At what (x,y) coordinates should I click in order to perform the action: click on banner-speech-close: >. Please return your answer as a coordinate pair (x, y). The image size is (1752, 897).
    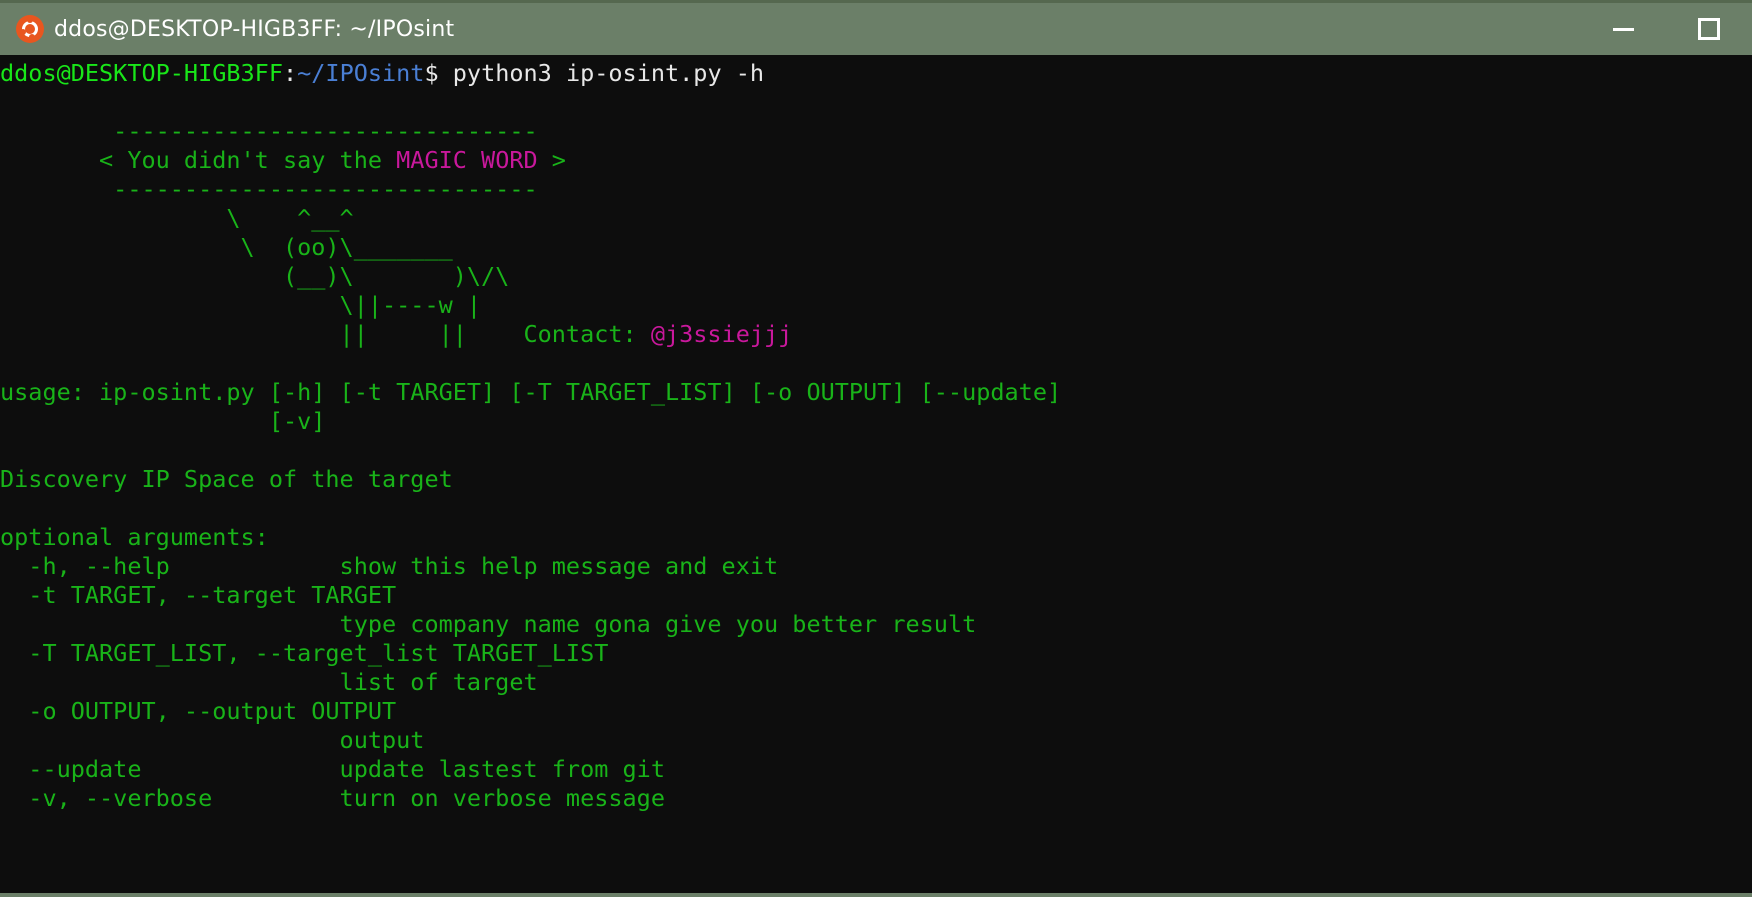
    Looking at the image, I should click on (551, 160).